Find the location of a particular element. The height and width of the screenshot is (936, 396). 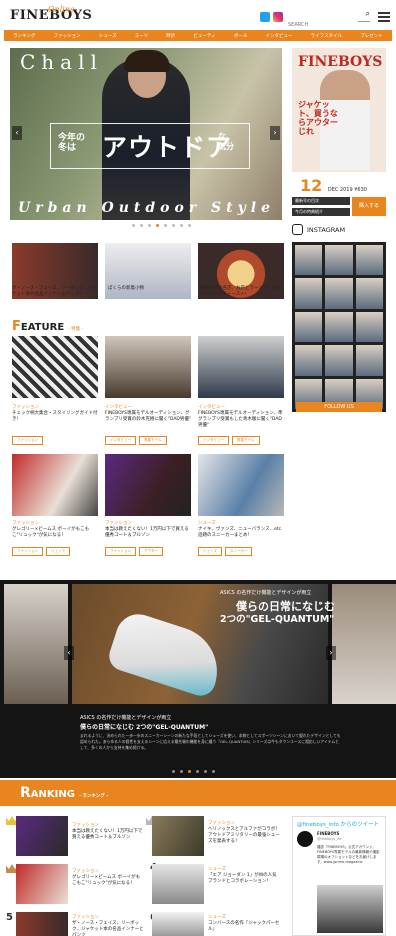

hamburger-menu-icon is located at coordinates (384, 17).